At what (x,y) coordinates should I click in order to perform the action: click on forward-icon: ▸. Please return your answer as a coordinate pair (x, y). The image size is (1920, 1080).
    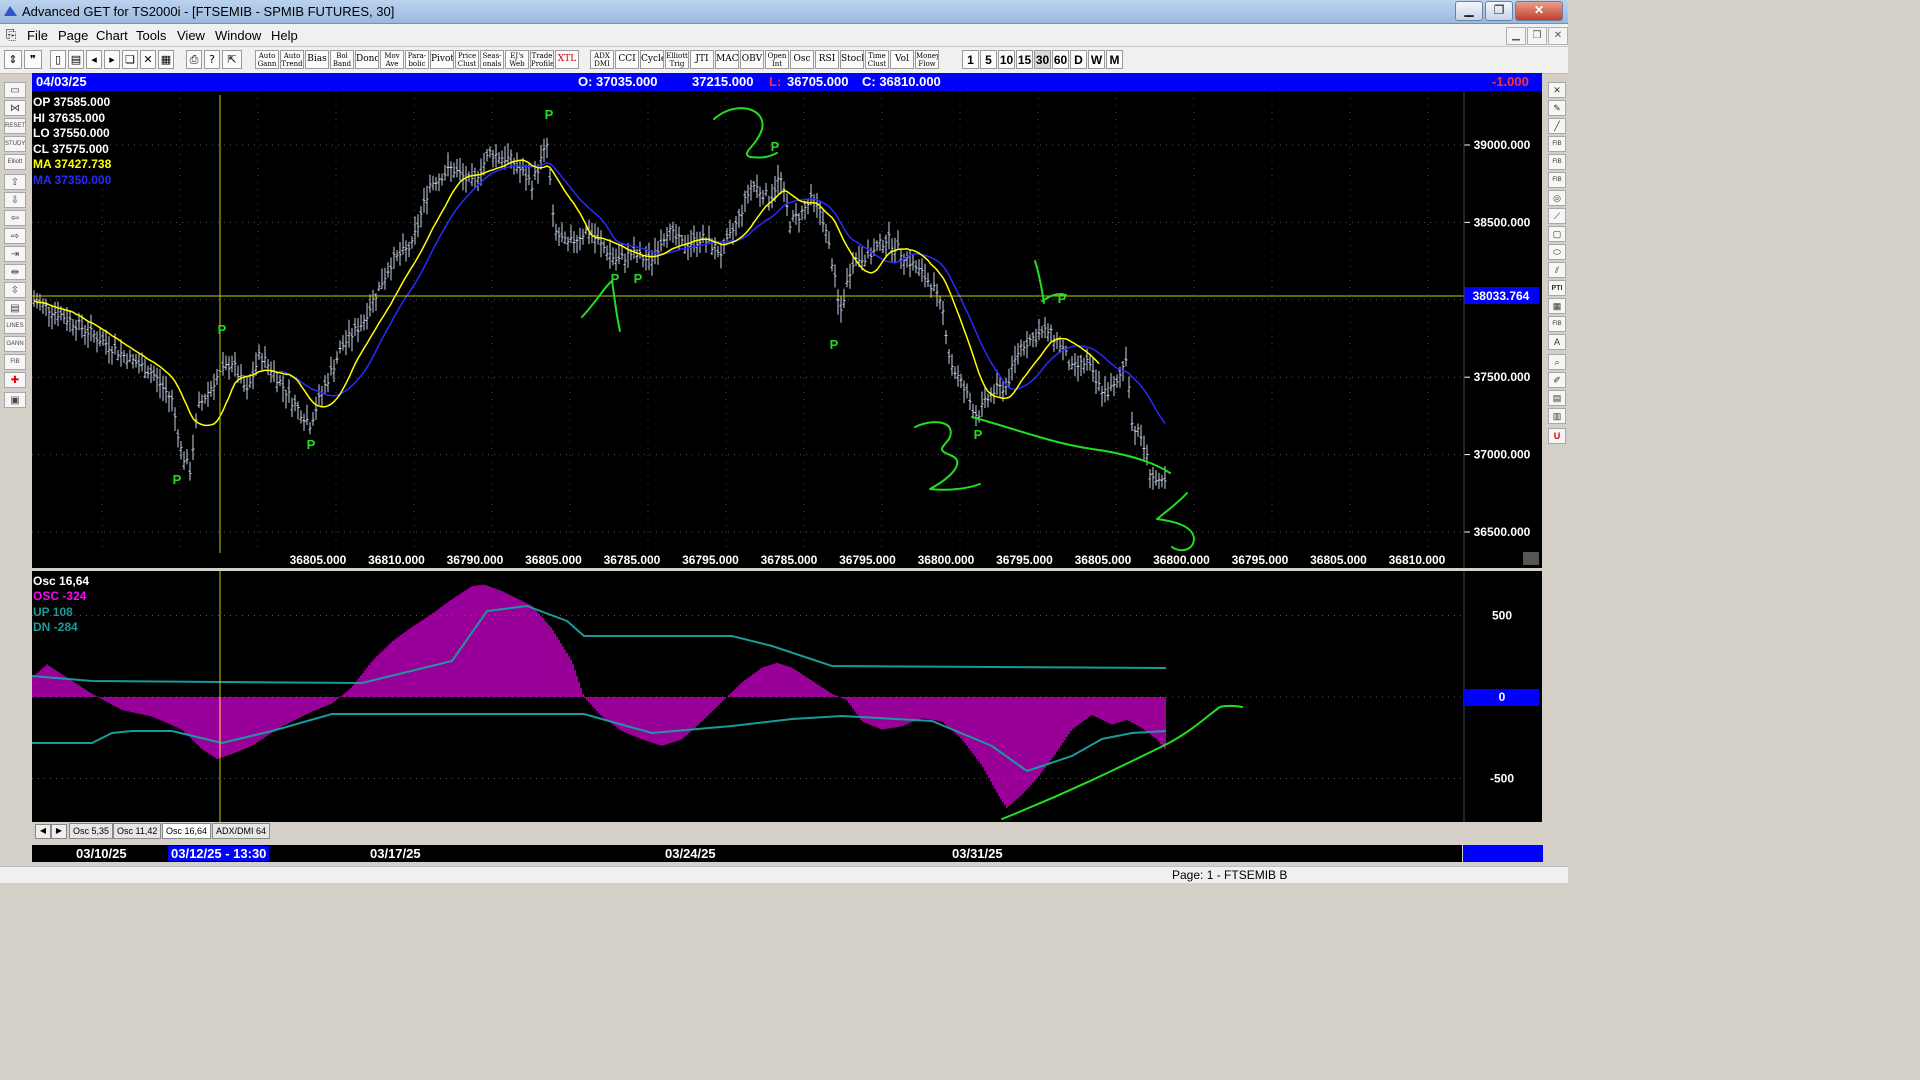
    Looking at the image, I should click on (112, 59).